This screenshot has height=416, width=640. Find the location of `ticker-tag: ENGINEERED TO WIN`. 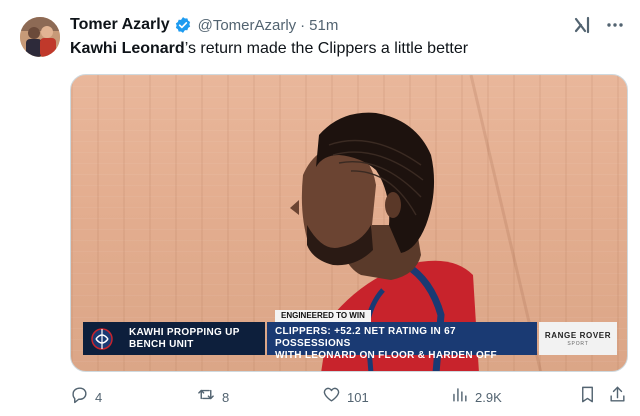

ticker-tag: ENGINEERED TO WIN is located at coordinates (323, 316).